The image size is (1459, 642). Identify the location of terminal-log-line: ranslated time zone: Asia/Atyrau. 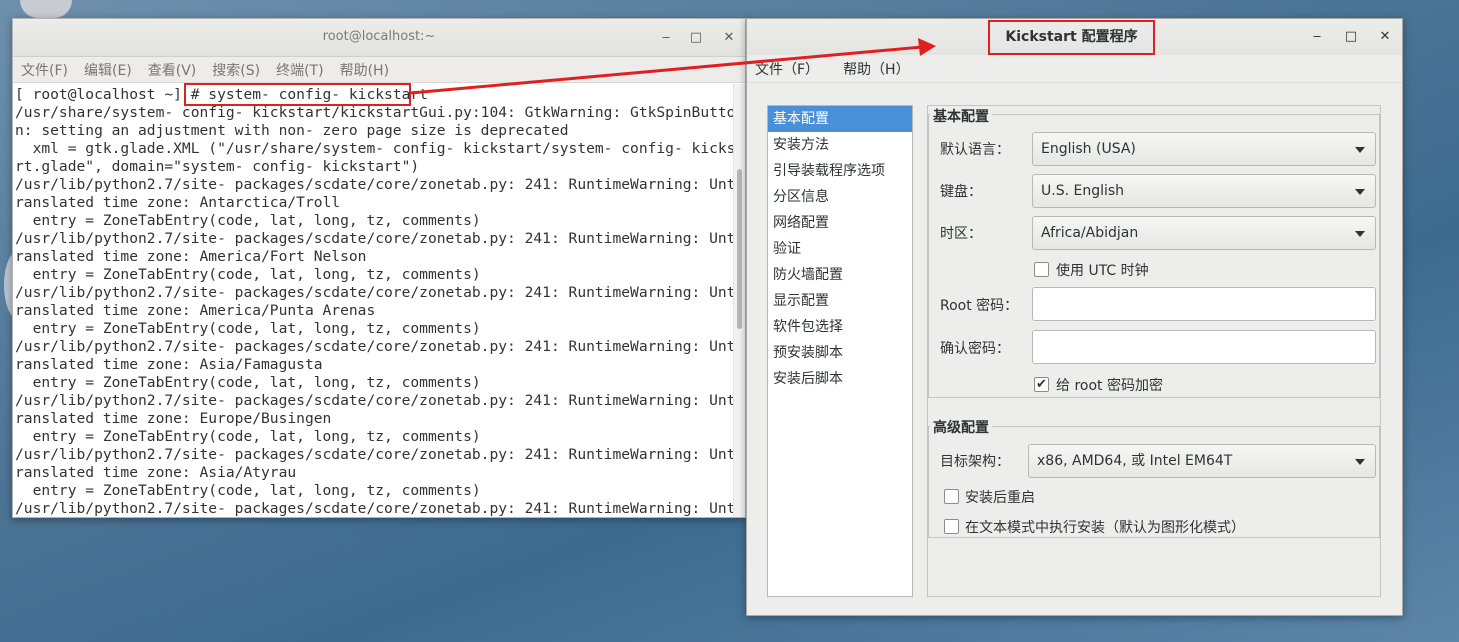
(156, 472).